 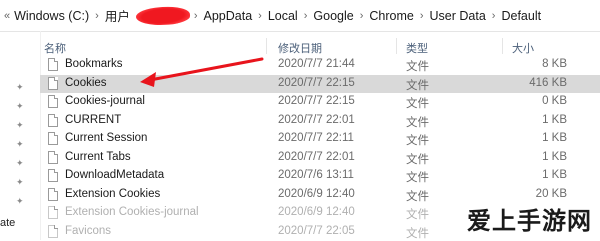 What do you see at coordinates (333, 16) in the screenshot?
I see `crumb-google: Google` at bounding box center [333, 16].